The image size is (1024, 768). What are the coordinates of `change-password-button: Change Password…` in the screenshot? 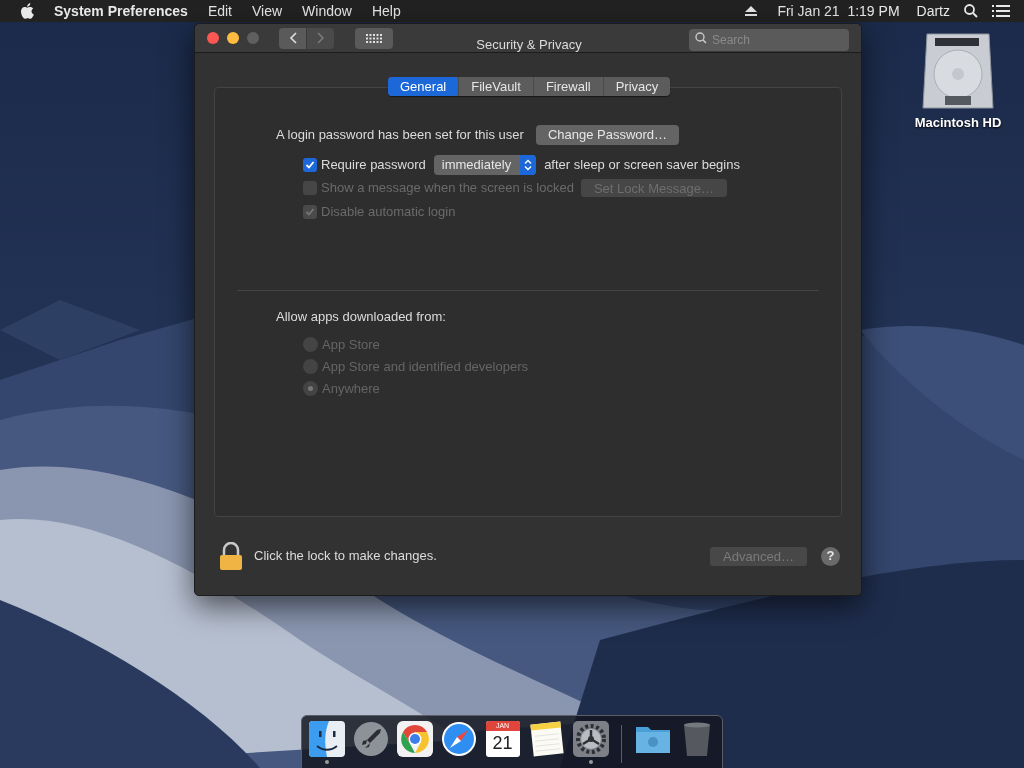 It's located at (607, 135).